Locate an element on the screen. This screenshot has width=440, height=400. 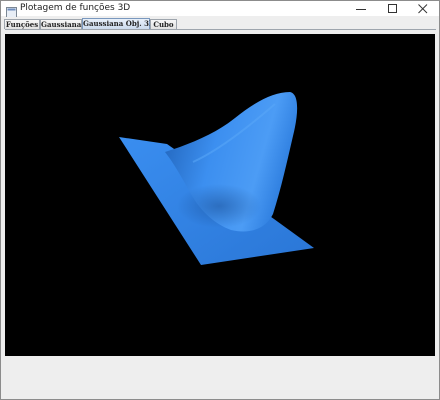
title-bar: Plotagem de funções 3D is located at coordinates (220, 9).